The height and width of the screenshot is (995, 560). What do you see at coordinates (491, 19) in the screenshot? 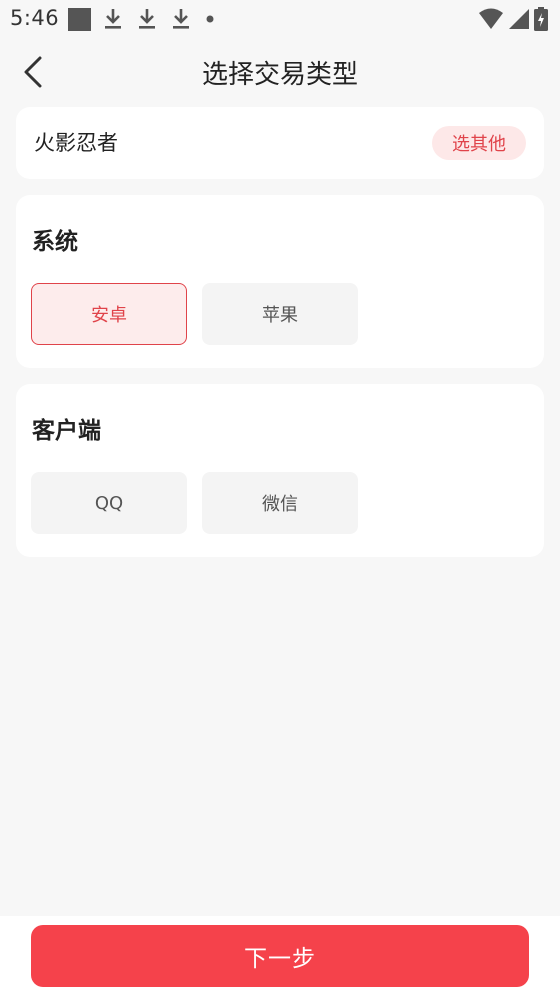
I see `wifi-icon` at bounding box center [491, 19].